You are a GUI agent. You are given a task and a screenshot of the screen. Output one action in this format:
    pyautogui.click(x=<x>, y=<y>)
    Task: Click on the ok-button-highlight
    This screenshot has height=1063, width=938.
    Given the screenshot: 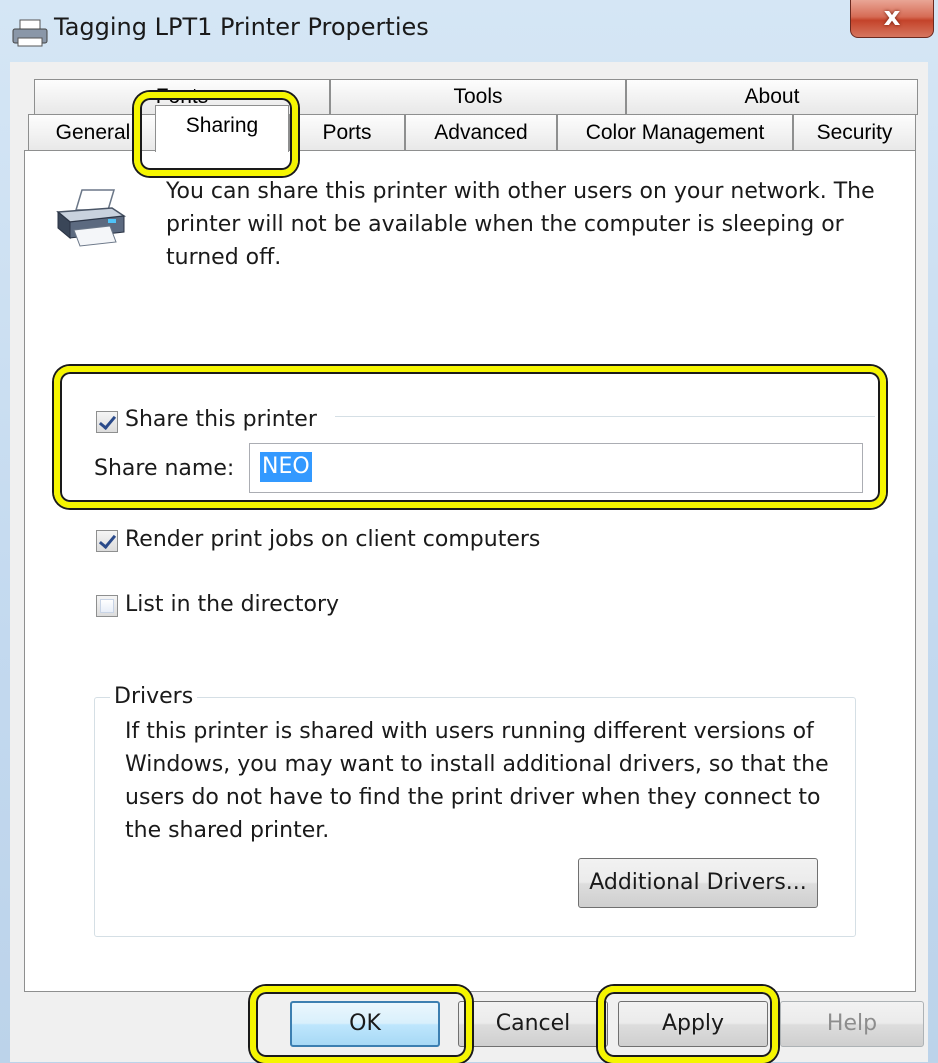 What is the action you would take?
    pyautogui.click(x=361, y=1024)
    